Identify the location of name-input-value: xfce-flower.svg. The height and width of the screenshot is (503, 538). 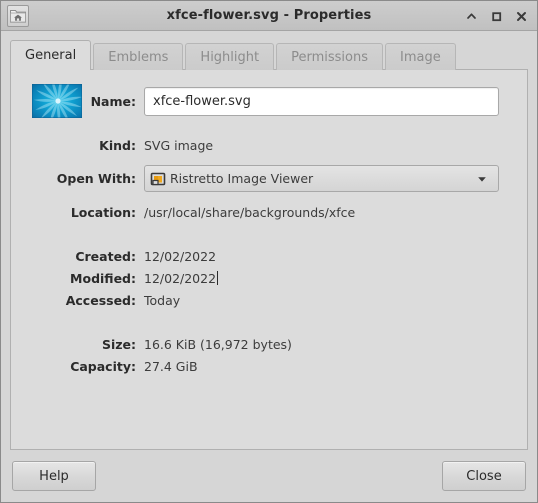
(202, 101).